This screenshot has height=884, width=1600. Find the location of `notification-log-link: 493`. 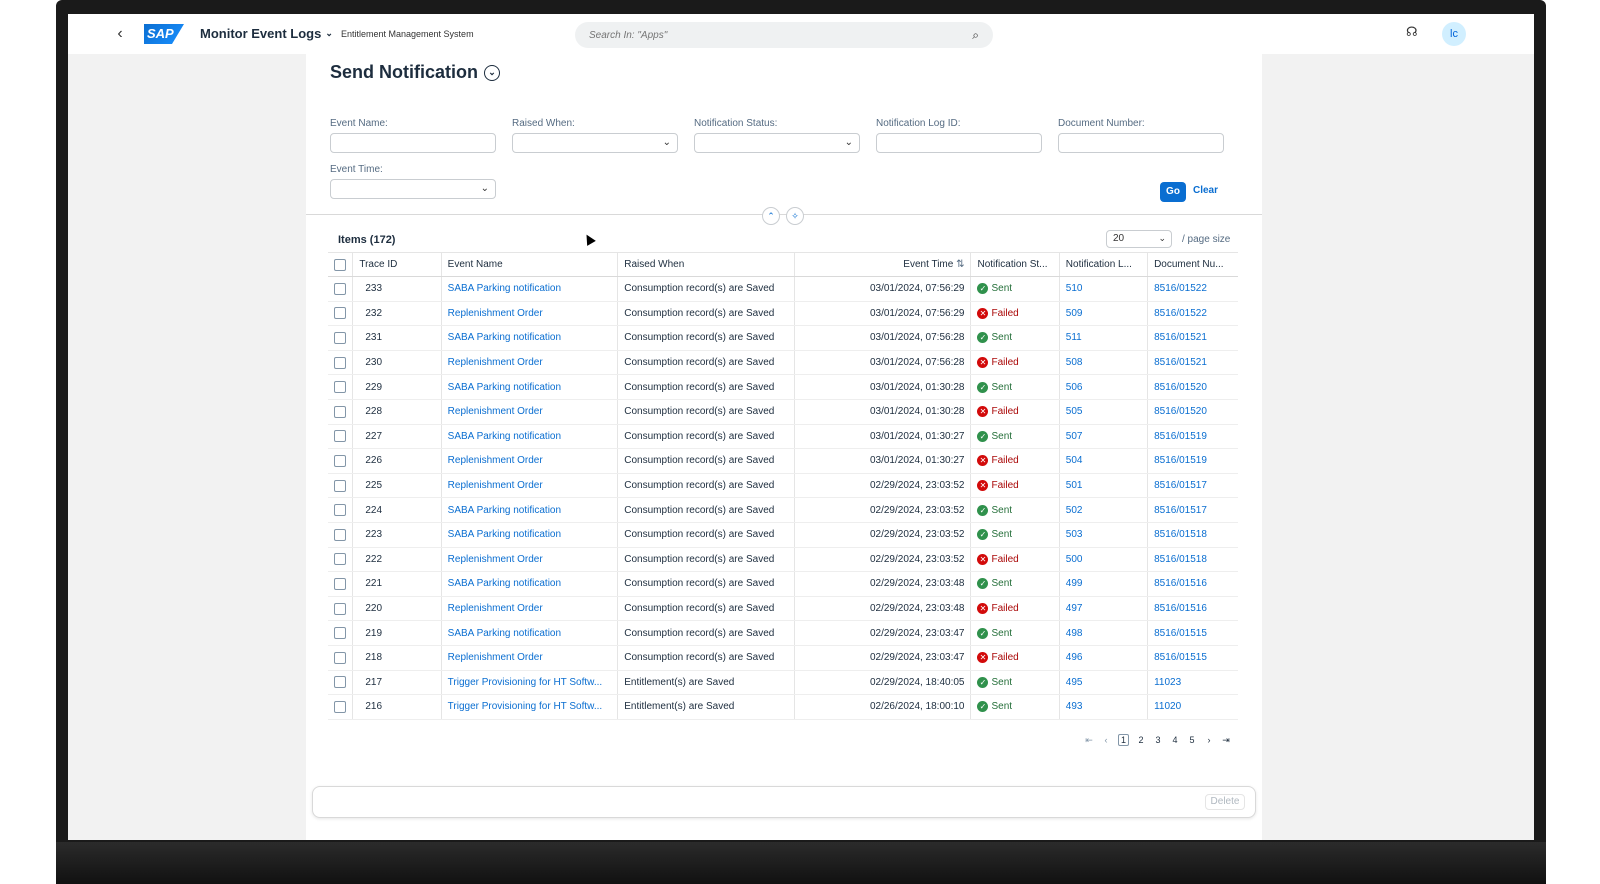

notification-log-link: 493 is located at coordinates (1103, 707).